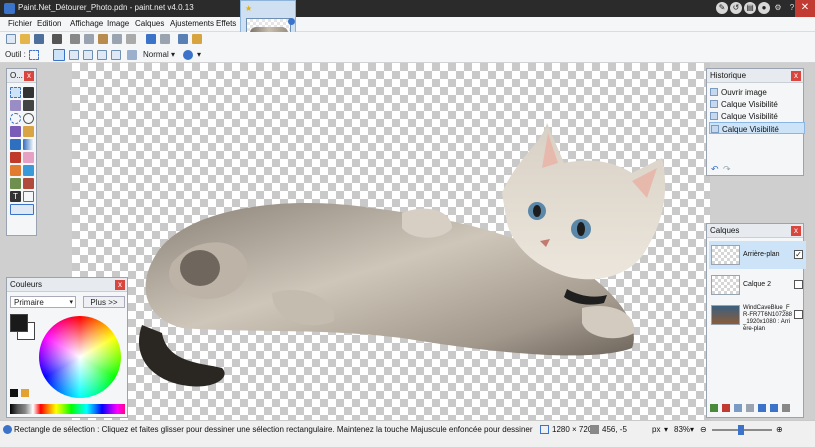 This screenshot has height=447, width=815. What do you see at coordinates (80, 357) in the screenshot?
I see `color-wheel` at bounding box center [80, 357].